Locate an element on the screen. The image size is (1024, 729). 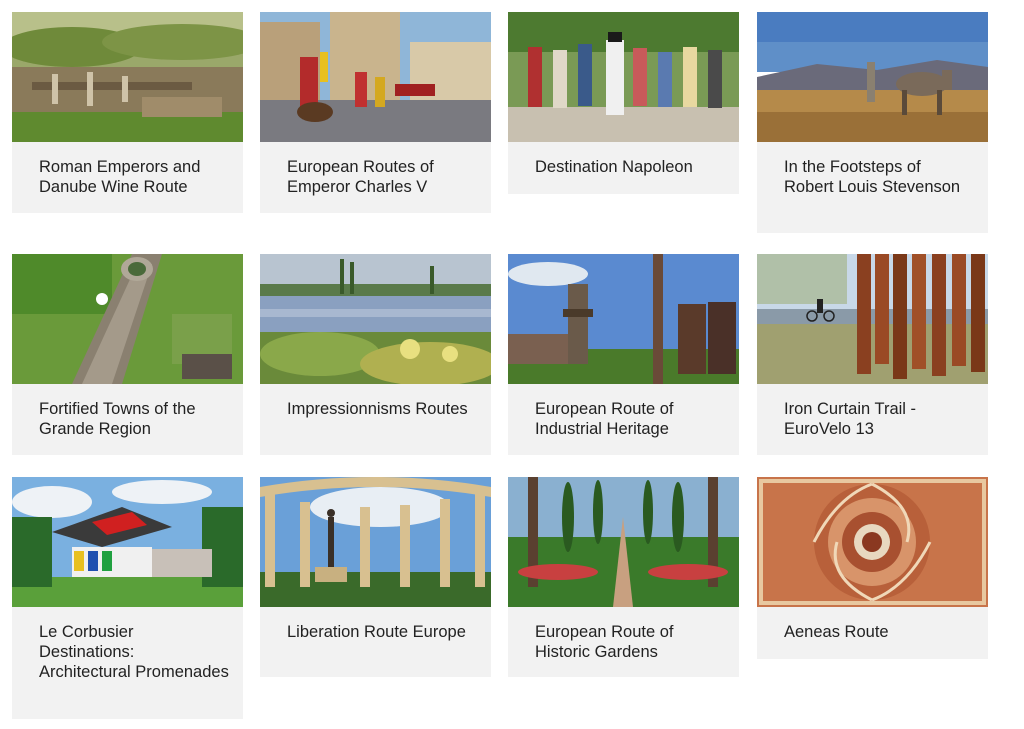
blast-furnace-industrial-image is located at coordinates (623, 319).